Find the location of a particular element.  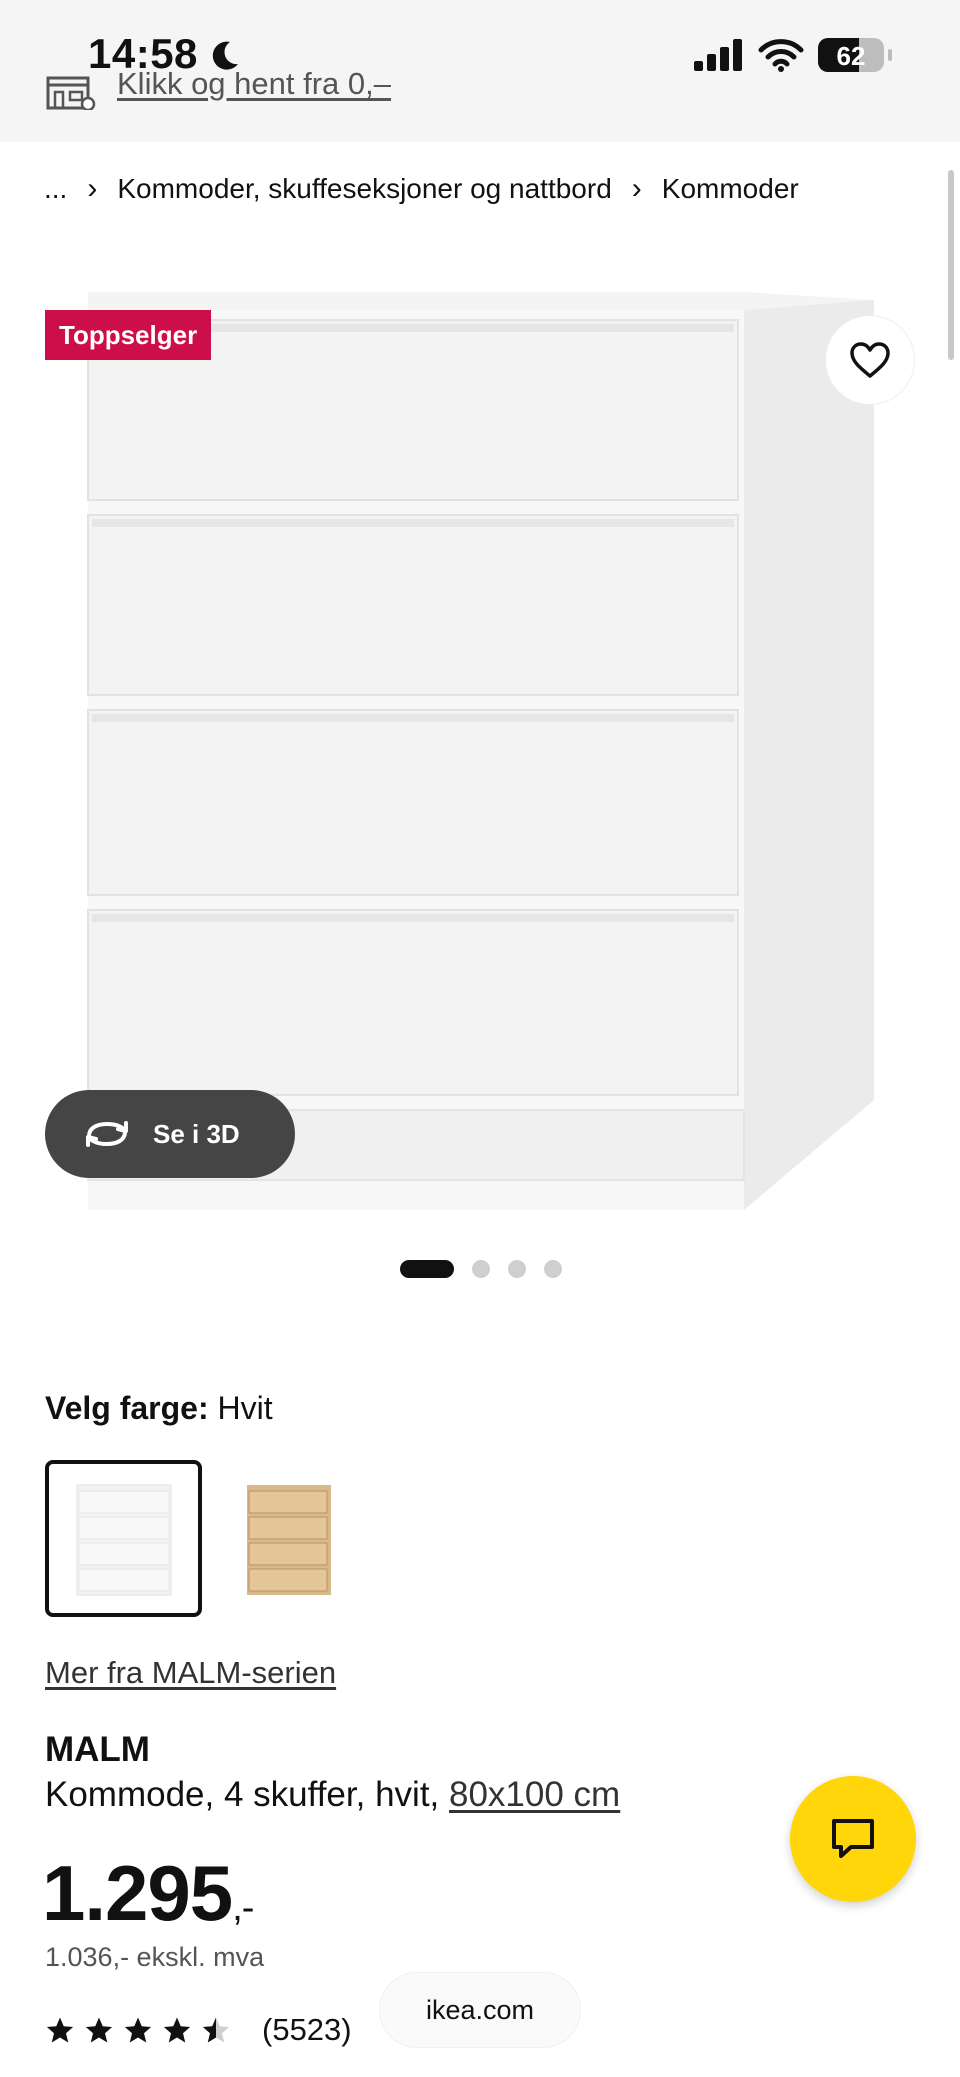

signal-icon is located at coordinates (718, 55).